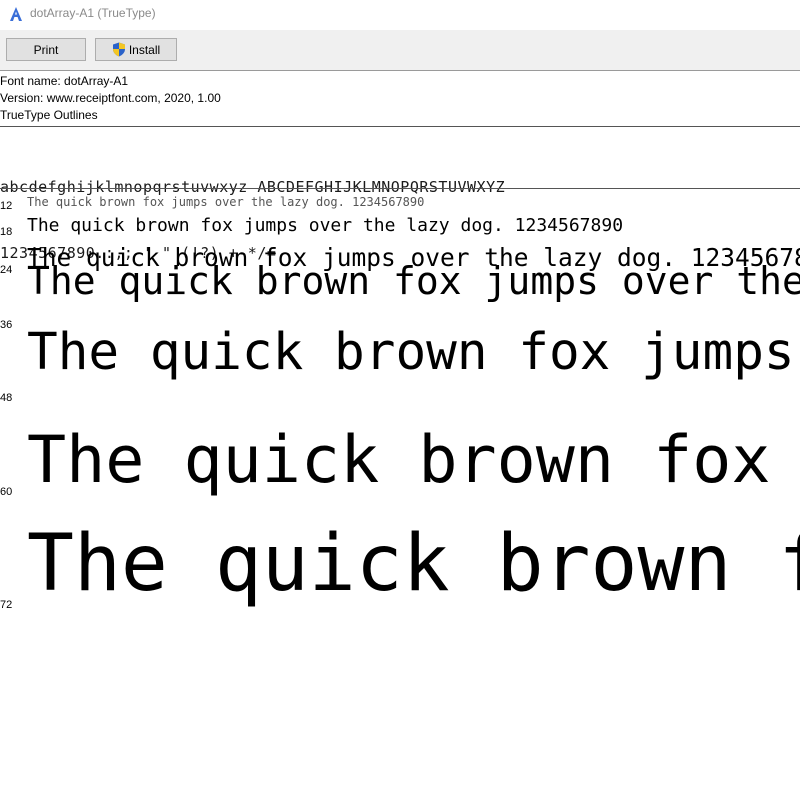  I want to click on sample-size-label: 12, so click(6, 206).